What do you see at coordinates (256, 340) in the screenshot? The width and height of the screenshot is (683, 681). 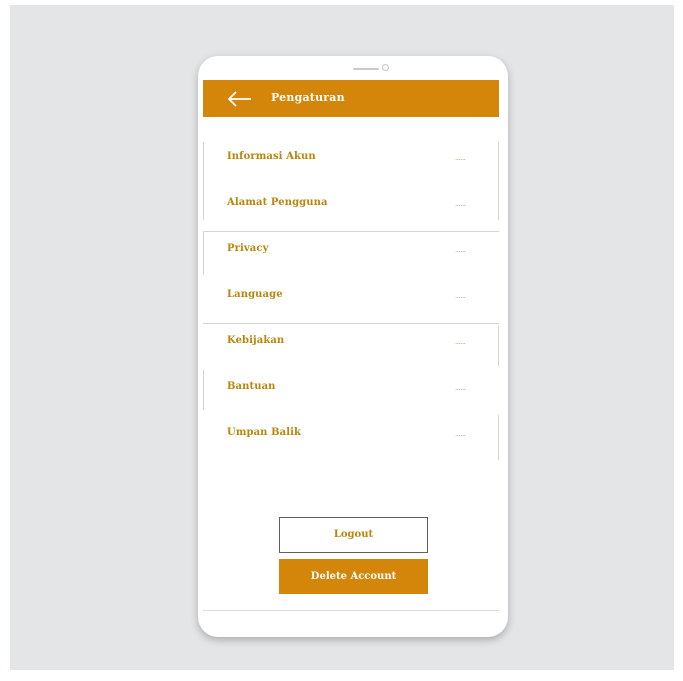 I see `settings-item-label: Kebijakan` at bounding box center [256, 340].